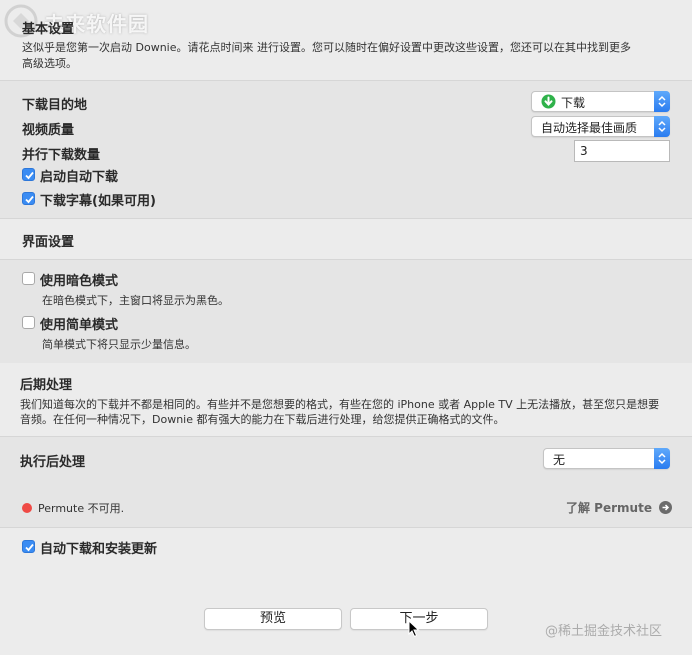 The height and width of the screenshot is (655, 692). Describe the element at coordinates (604, 631) in the screenshot. I see `watermark-bottom: @稀土掘金技术社区` at that location.